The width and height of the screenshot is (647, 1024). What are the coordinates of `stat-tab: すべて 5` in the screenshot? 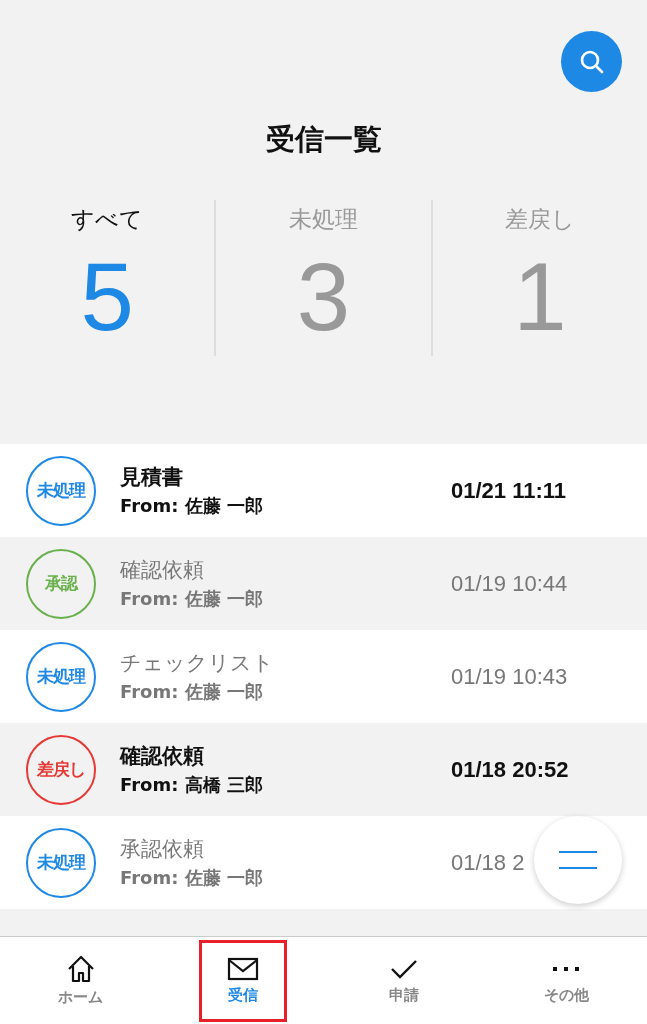 It's located at (107, 278).